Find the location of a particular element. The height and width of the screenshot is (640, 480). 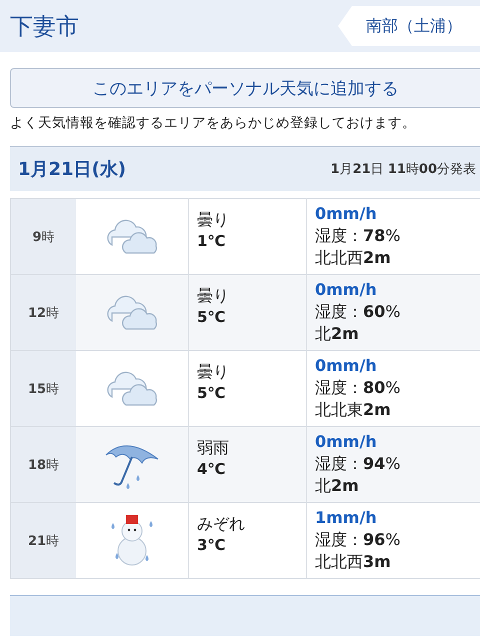

add-area-button: このエリアをパーソナル天気に追加する is located at coordinates (245, 88).